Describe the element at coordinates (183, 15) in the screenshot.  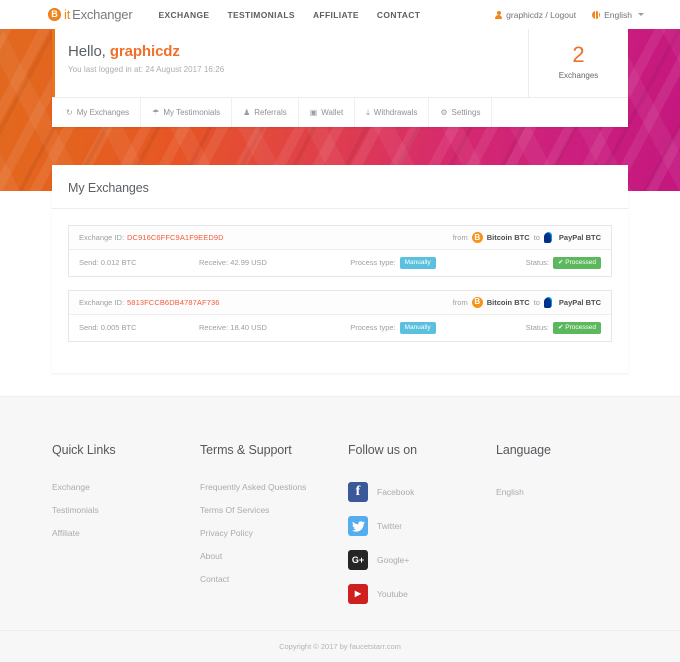
I see `nav-link-exchange: EXCHANGE` at that location.